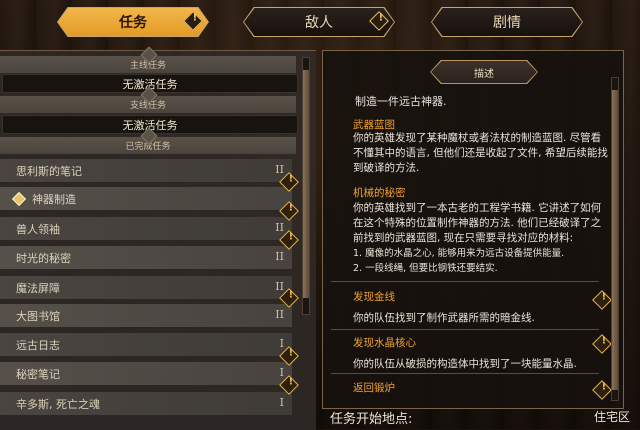  I want to click on quest-start-location: 住宅区, so click(612, 417).